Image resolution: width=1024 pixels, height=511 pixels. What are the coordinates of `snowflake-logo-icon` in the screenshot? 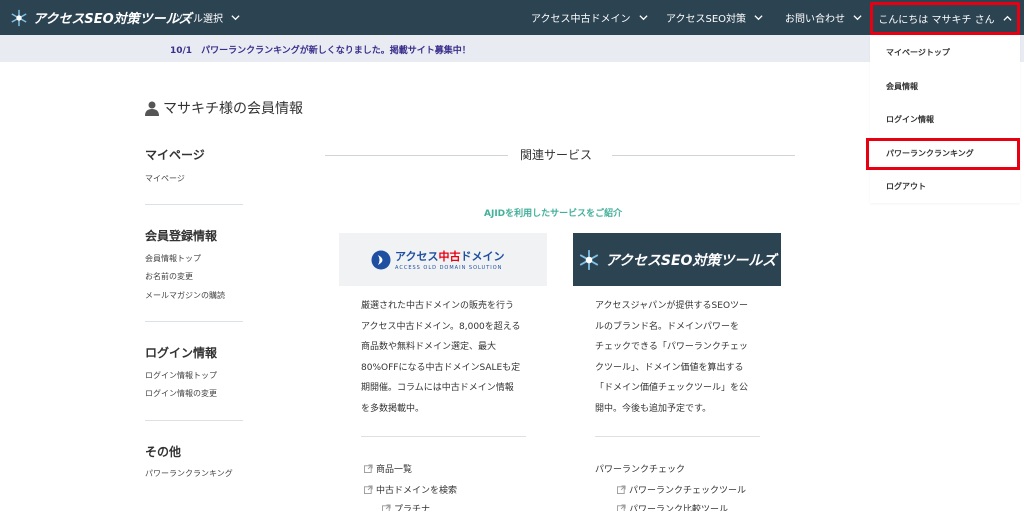 It's located at (588, 259).